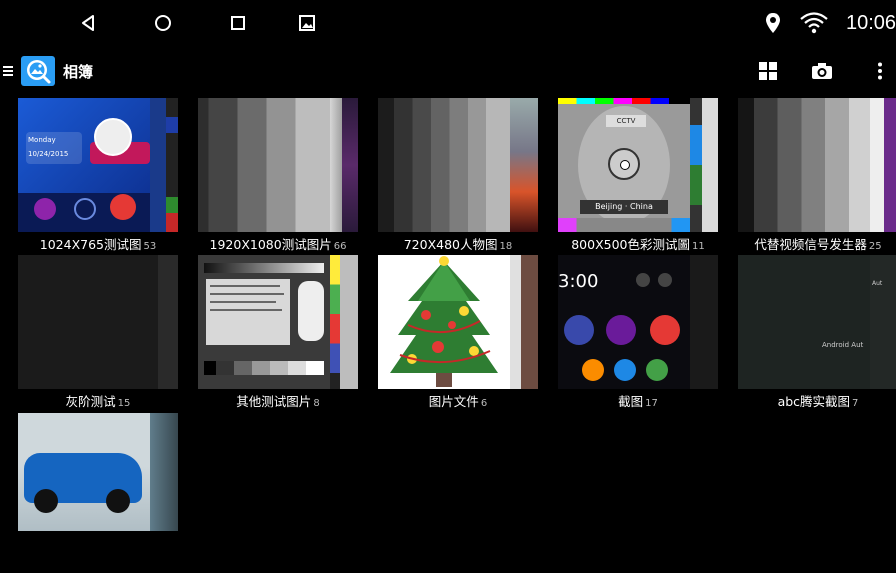 The height and width of the screenshot is (573, 896). I want to click on stack-edge: Aut, so click(883, 322).